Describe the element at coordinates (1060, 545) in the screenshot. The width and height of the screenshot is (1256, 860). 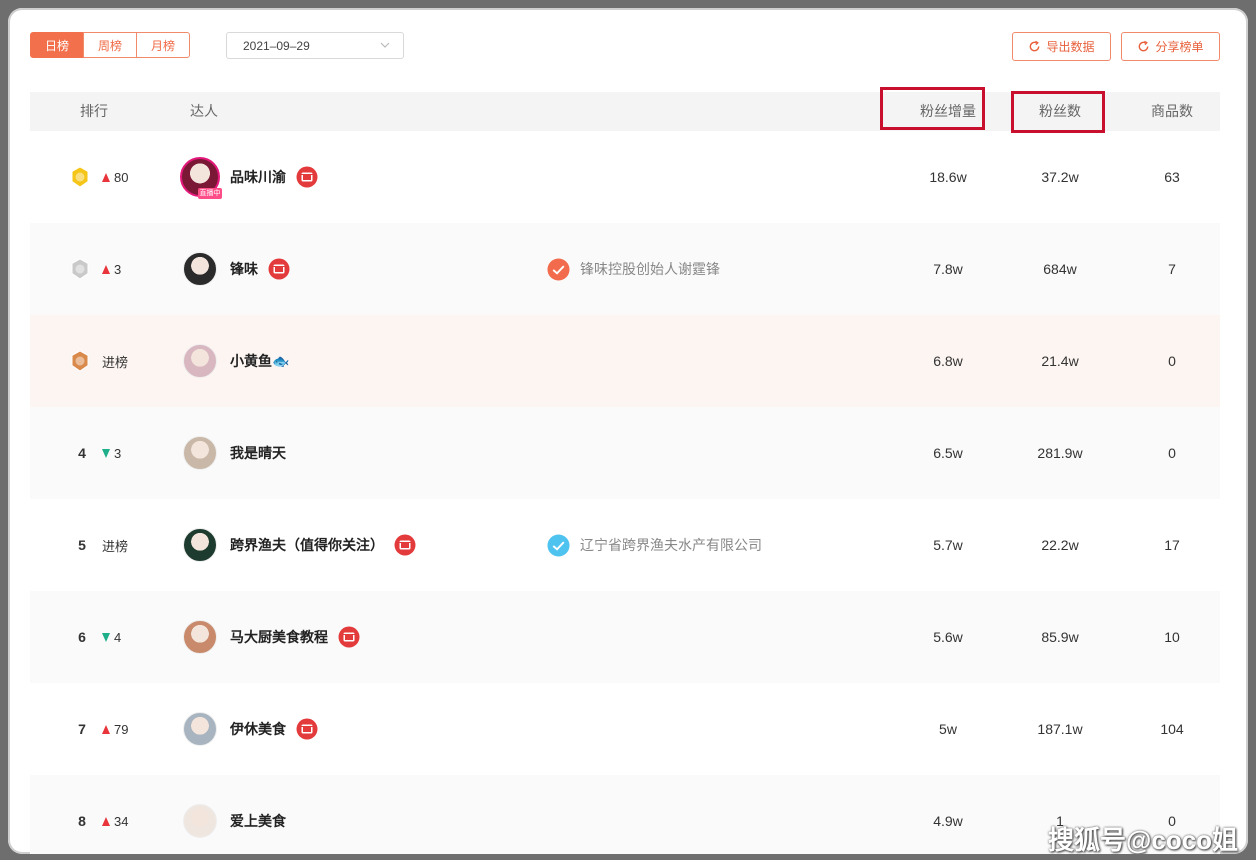
I see `fans-value: 22.2w` at that location.